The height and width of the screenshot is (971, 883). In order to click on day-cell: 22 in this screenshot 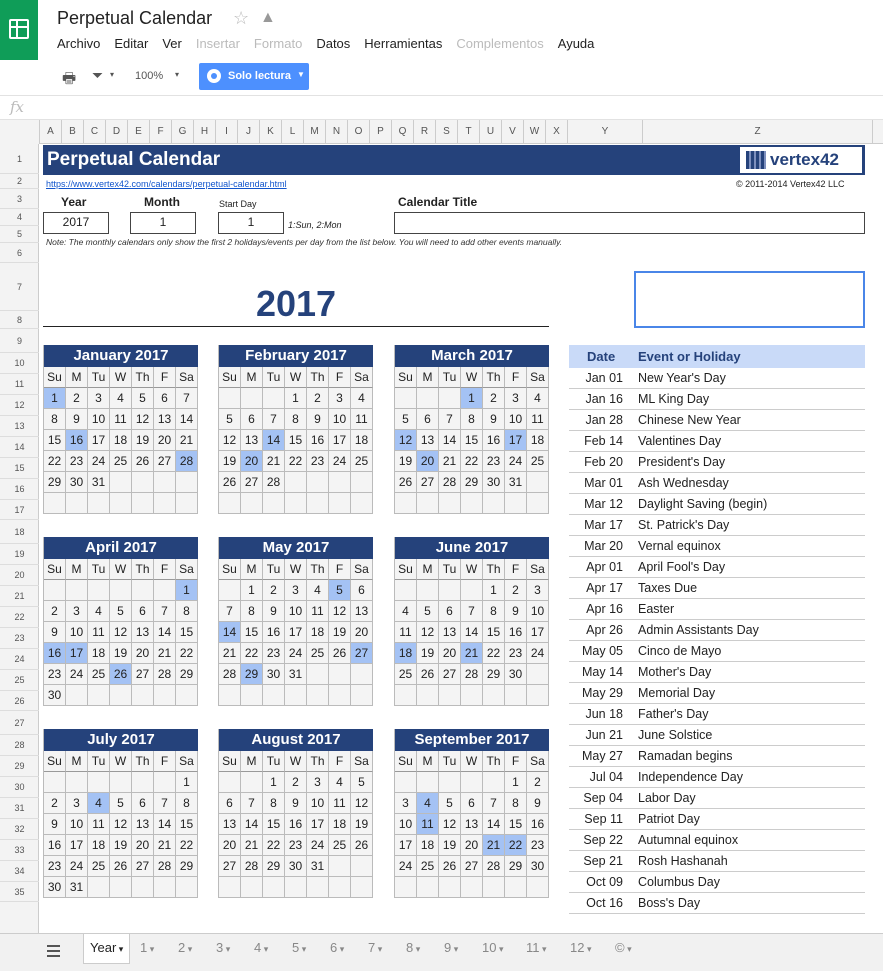, I will do `click(472, 461)`.